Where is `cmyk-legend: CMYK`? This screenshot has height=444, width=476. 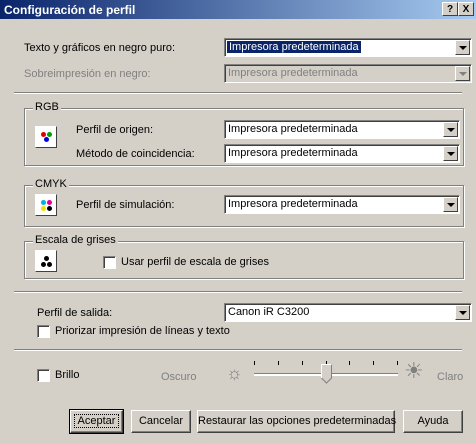
cmyk-legend: CMYK is located at coordinates (51, 184).